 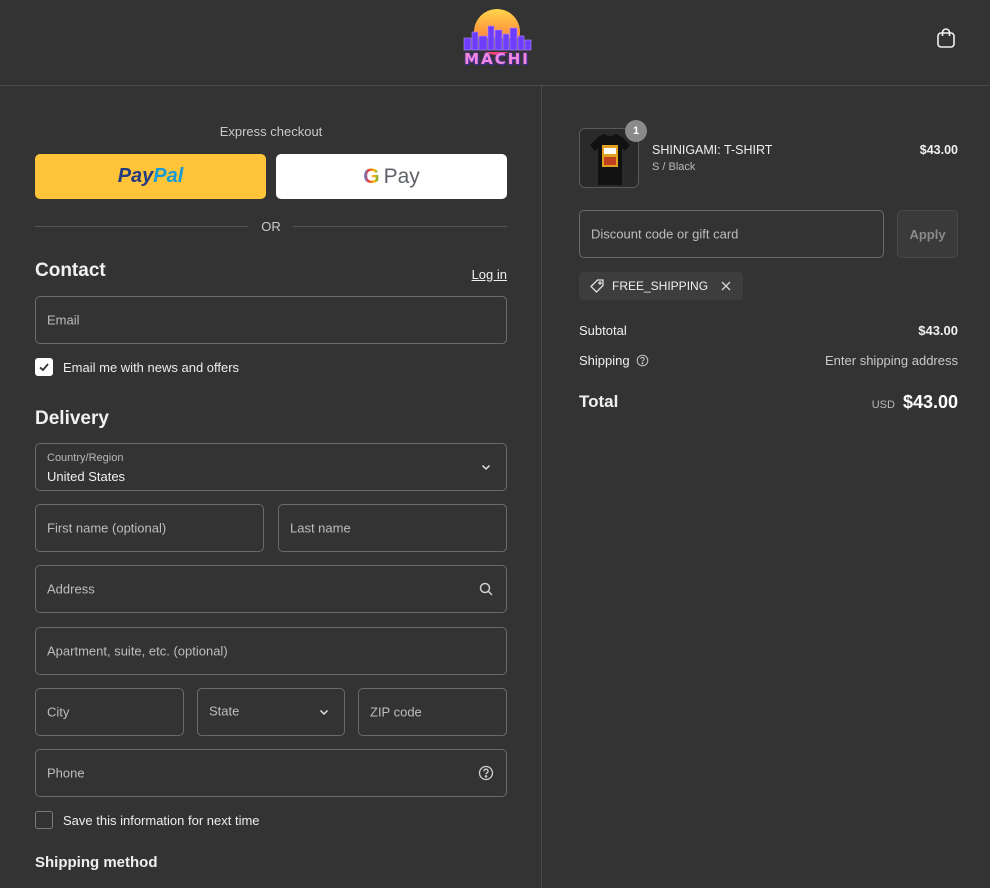 I want to click on apartment-field: Apartment, suite, etc. (optional), so click(x=271, y=651).